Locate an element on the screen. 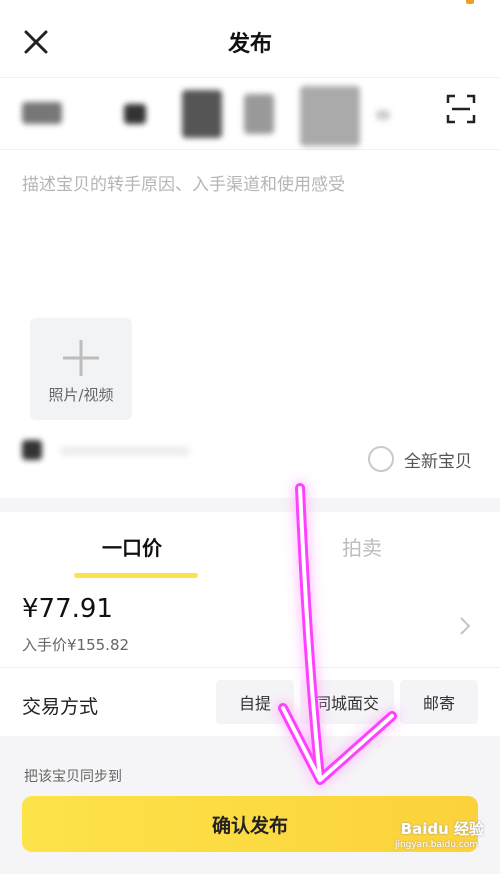 This screenshot has height=874, width=500. original-price: 入手价¥155.82 is located at coordinates (76, 645).